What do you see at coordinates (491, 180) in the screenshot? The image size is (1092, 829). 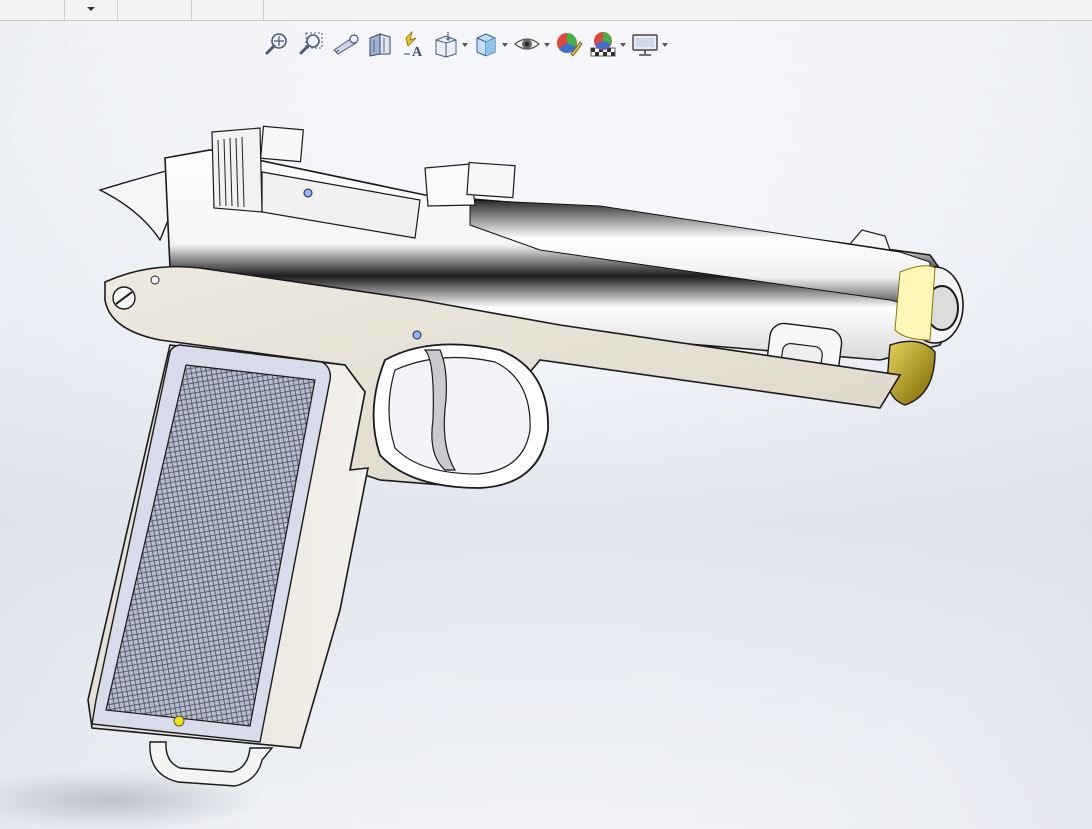 I see `clip-guide-top` at bounding box center [491, 180].